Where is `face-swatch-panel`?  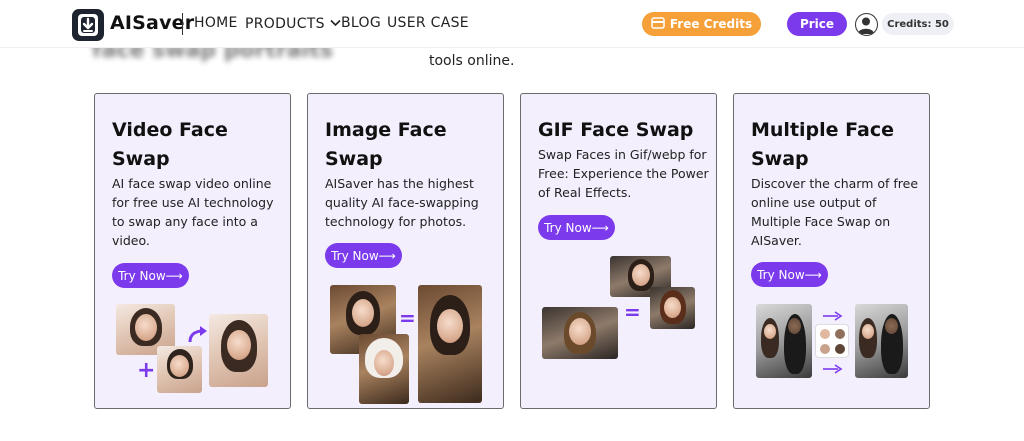
face-swatch-panel is located at coordinates (832, 341).